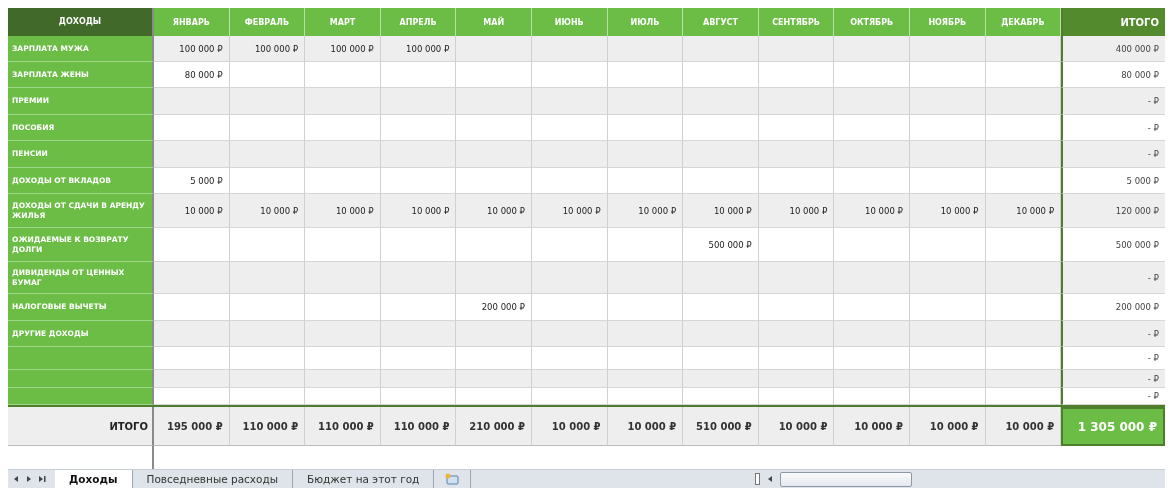  I want to click on grand-total-cell: 1 305 000 ₽, so click(1113, 426).